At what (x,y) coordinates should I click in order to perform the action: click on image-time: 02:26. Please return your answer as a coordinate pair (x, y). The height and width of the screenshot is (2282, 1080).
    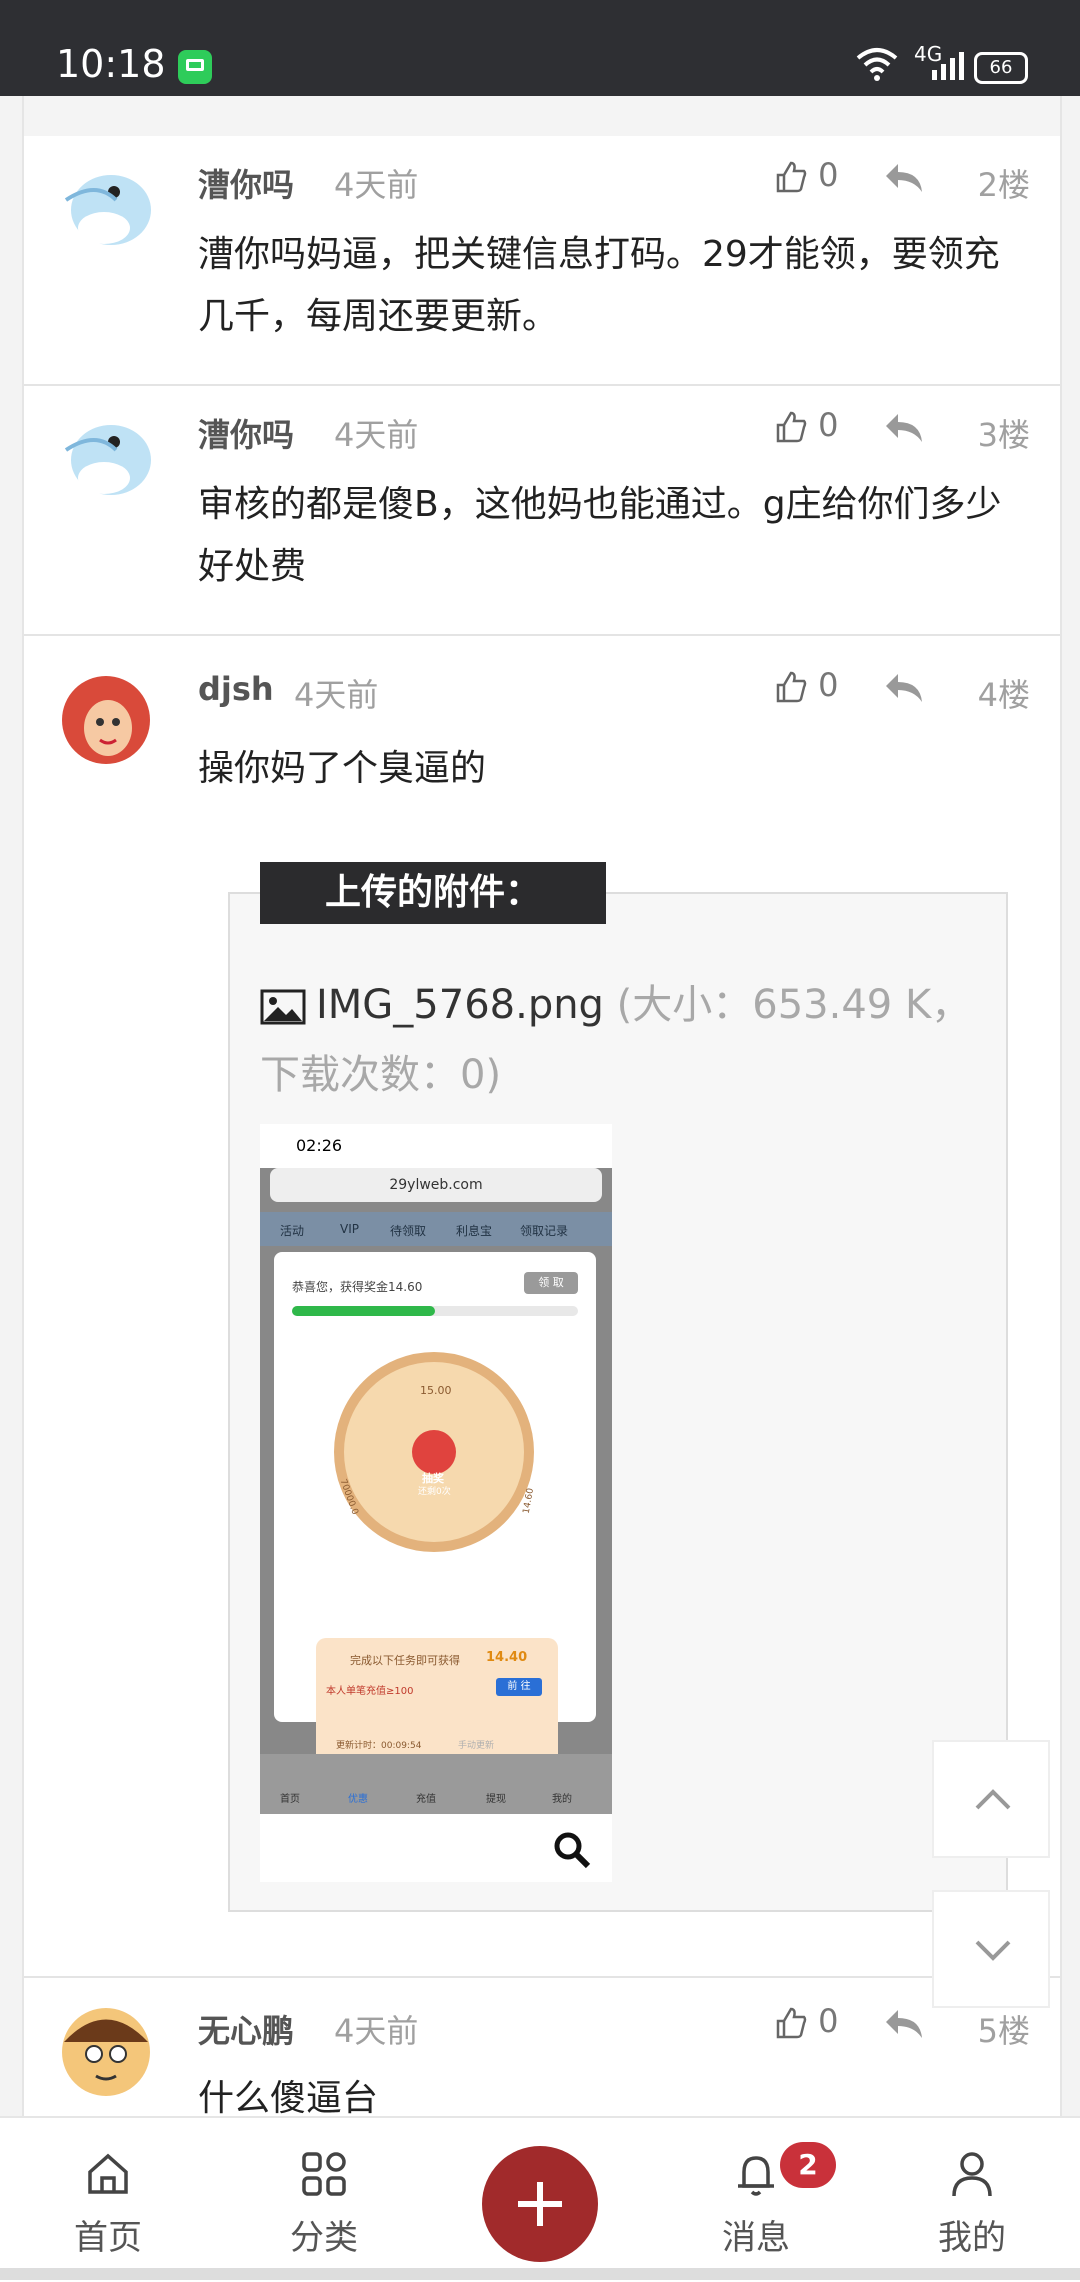
    Looking at the image, I should click on (319, 1145).